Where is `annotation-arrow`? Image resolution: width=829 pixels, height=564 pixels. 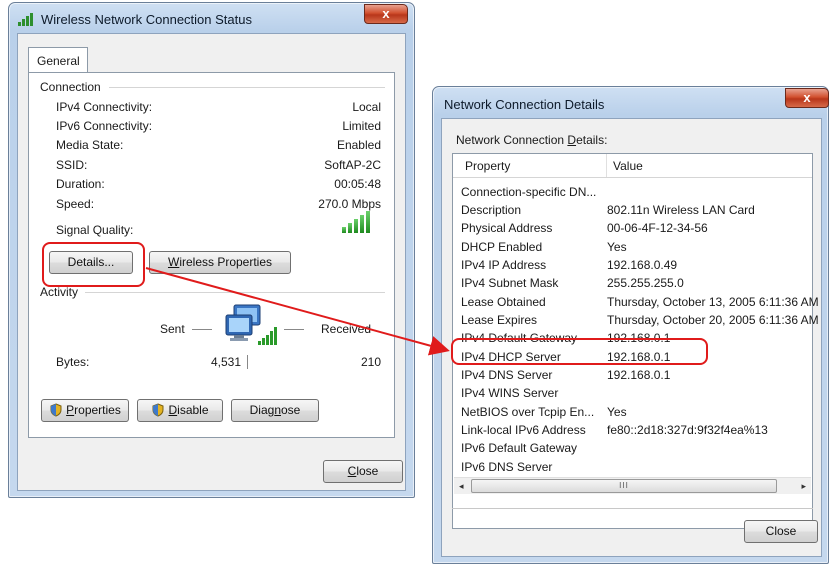
annotation-arrow is located at coordinates (297, 311).